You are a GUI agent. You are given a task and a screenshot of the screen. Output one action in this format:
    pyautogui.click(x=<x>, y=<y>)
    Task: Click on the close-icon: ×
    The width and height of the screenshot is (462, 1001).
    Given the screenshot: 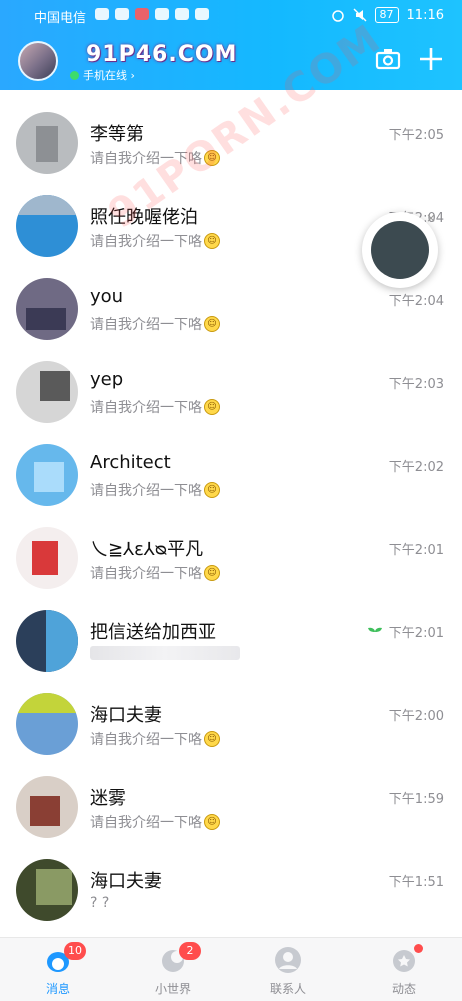 What is the action you would take?
    pyautogui.click(x=431, y=218)
    